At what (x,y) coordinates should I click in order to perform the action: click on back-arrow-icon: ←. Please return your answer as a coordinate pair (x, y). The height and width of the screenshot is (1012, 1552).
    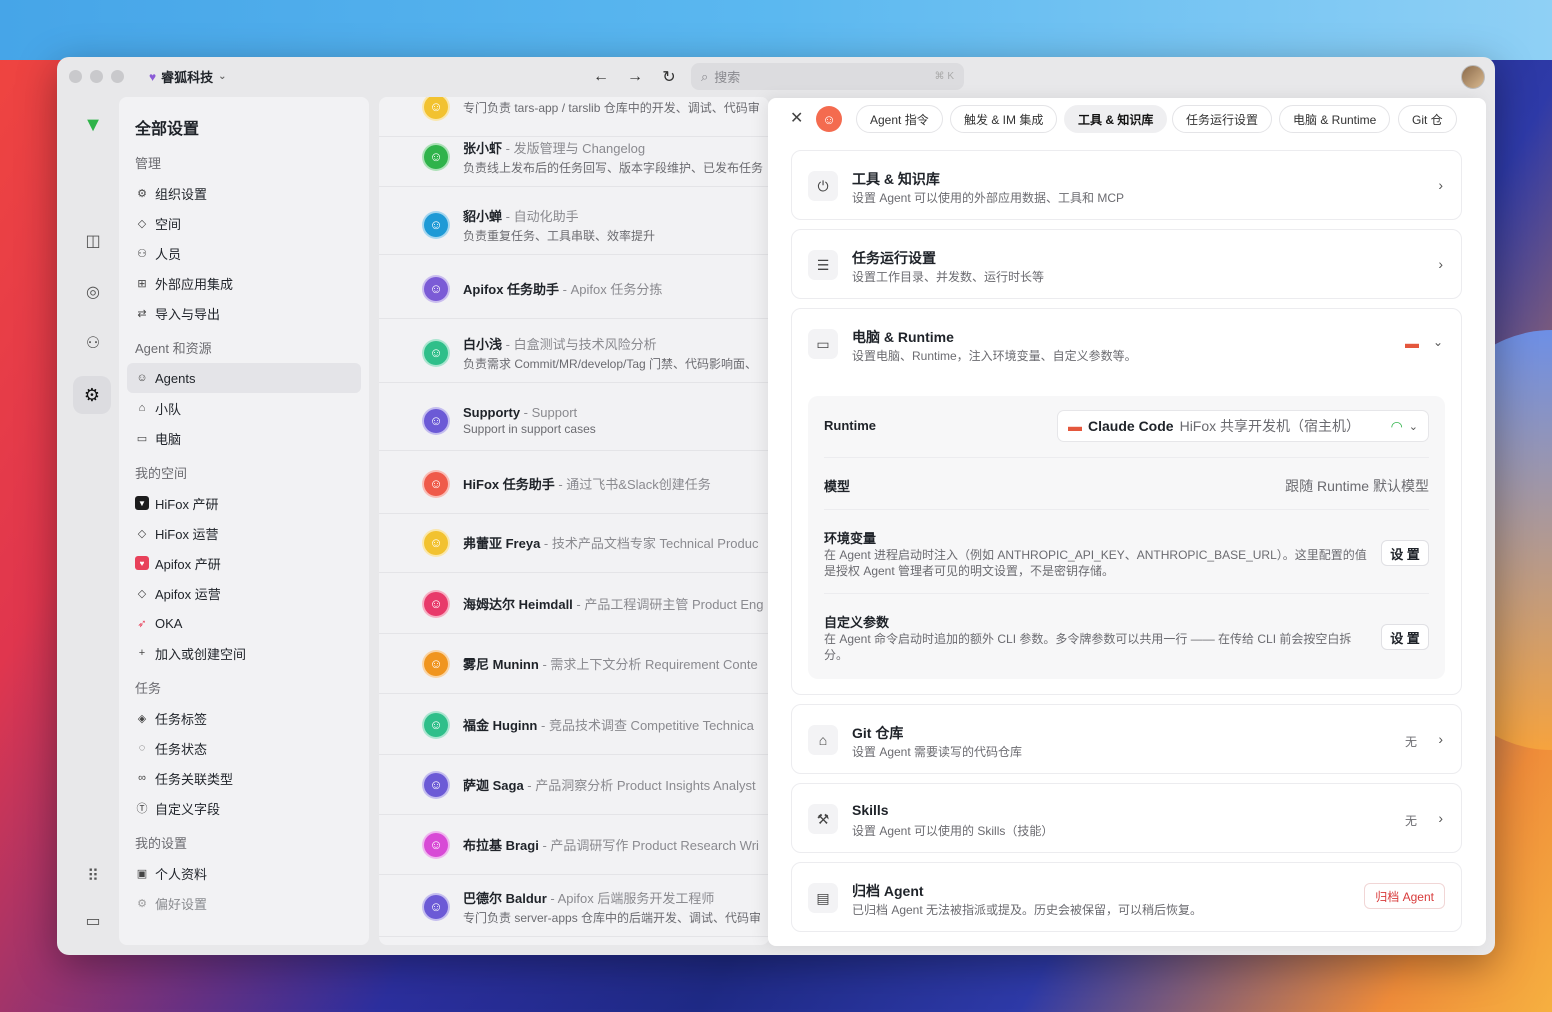
    Looking at the image, I should click on (601, 77).